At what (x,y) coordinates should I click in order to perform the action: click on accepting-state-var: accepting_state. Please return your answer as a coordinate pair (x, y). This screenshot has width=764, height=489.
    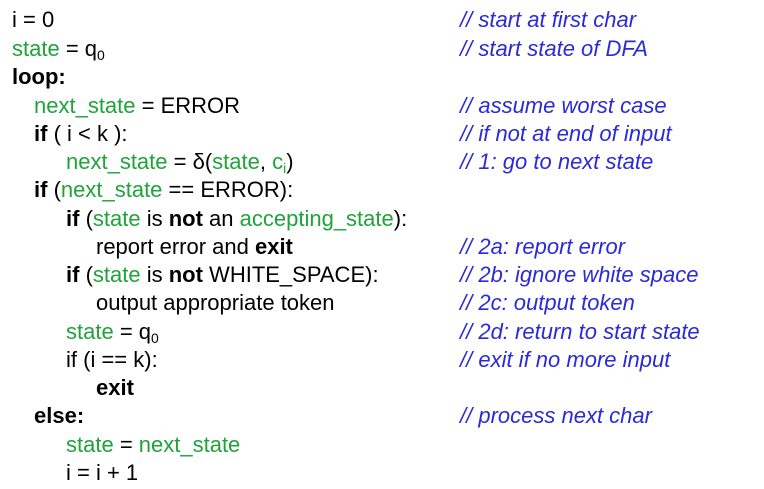
    Looking at the image, I should click on (316, 218).